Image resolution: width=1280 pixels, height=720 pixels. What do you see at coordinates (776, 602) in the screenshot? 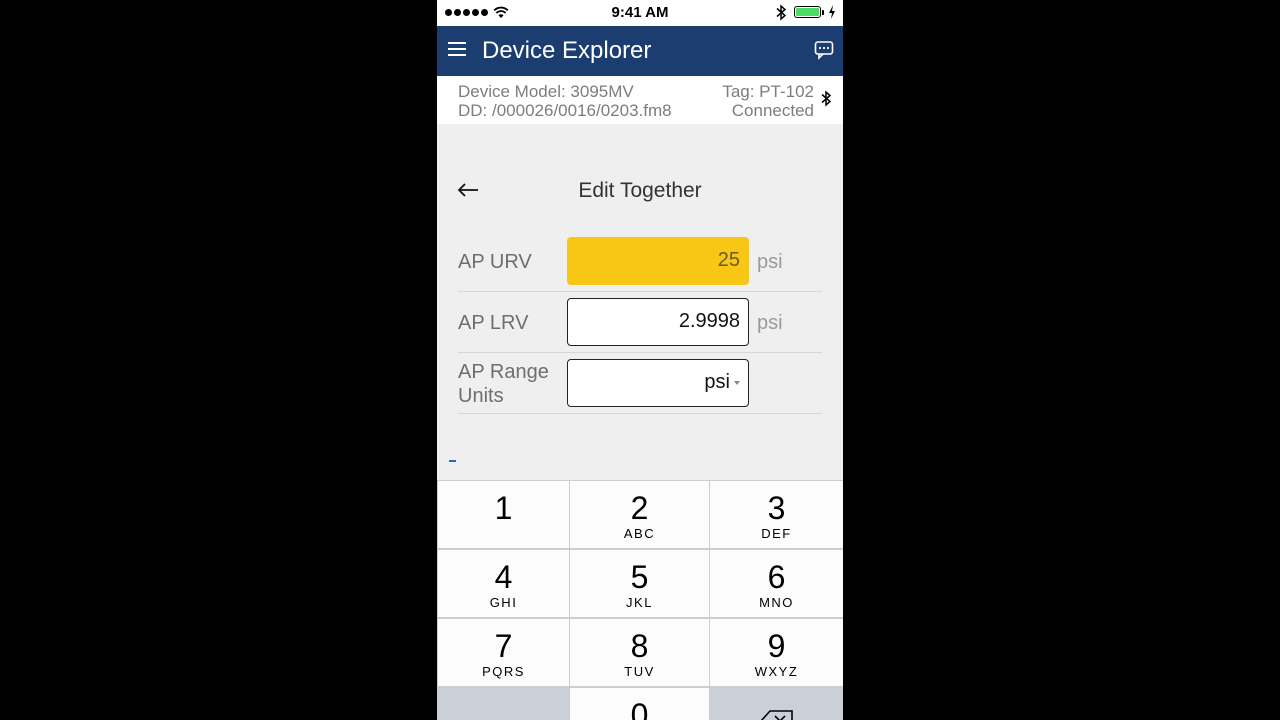
I see `key-letters: MNO` at bounding box center [776, 602].